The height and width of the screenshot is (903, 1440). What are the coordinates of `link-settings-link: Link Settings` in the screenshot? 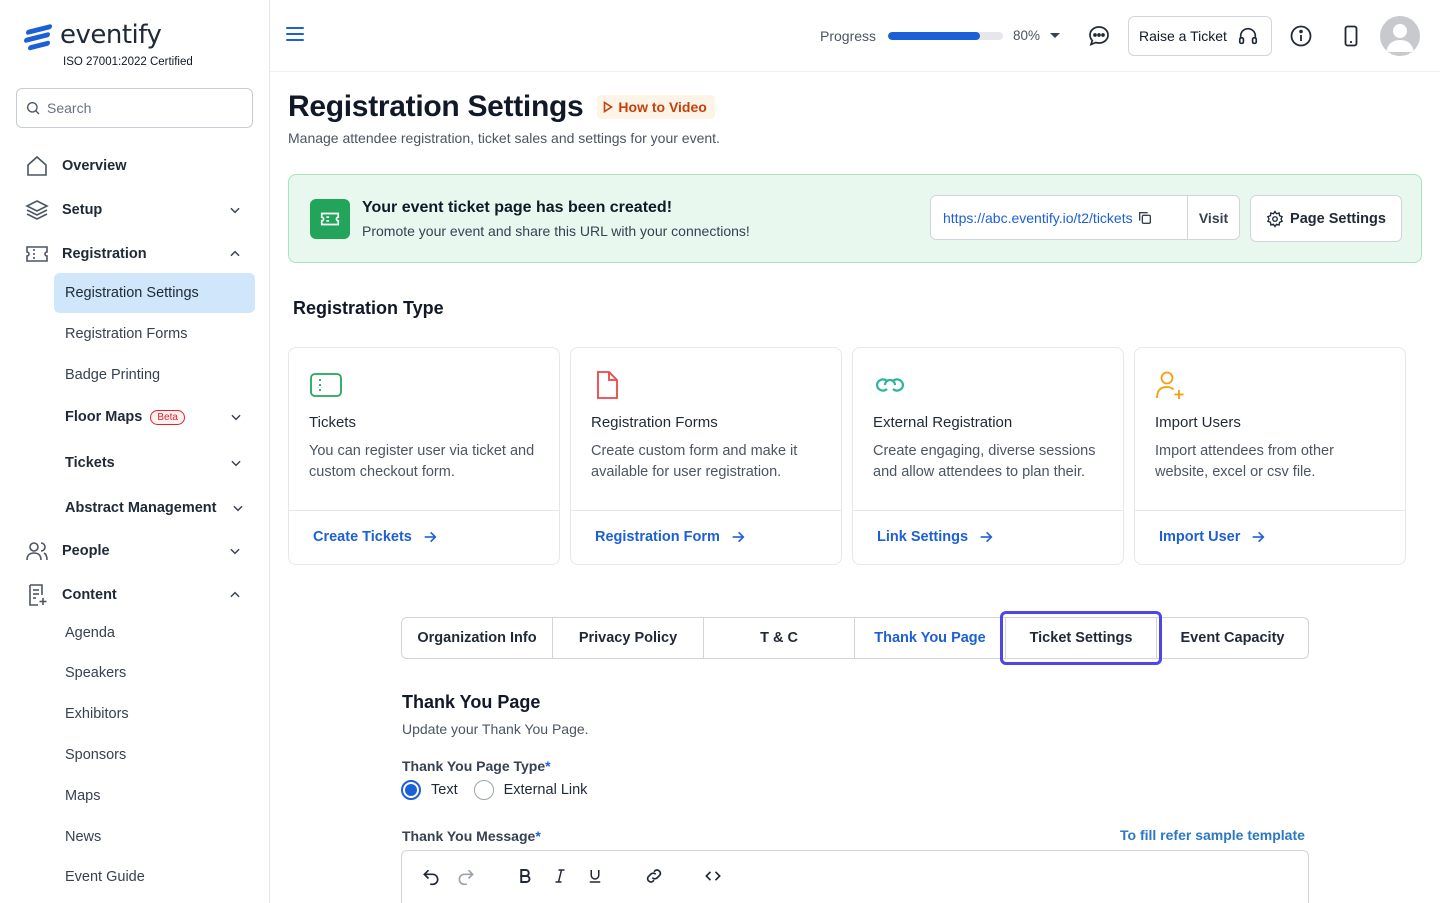 It's located at (935, 537).